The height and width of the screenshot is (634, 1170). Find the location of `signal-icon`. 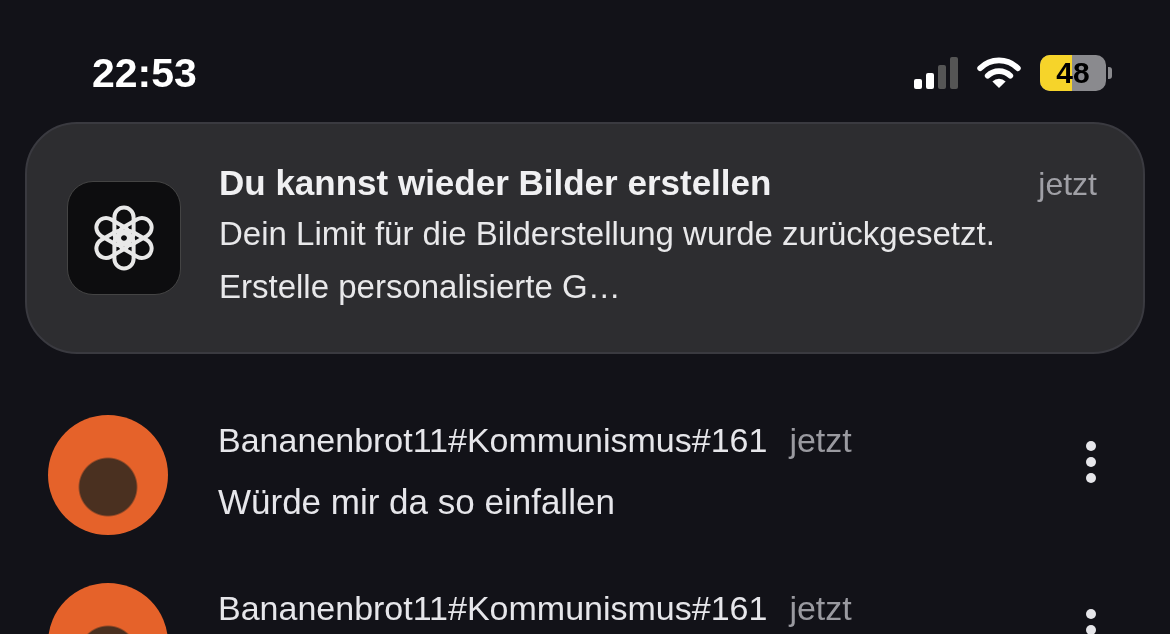

signal-icon is located at coordinates (936, 73).